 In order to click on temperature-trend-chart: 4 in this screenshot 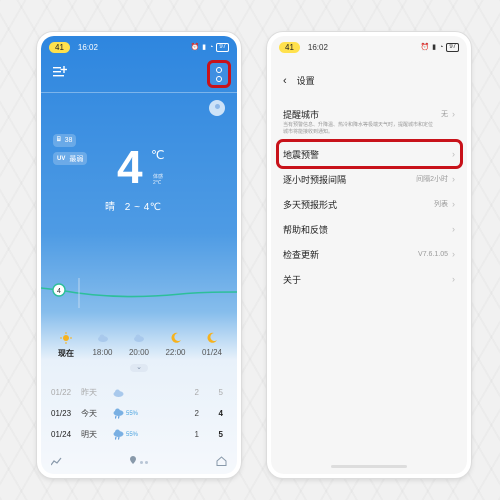, I will do `click(139, 293)`.